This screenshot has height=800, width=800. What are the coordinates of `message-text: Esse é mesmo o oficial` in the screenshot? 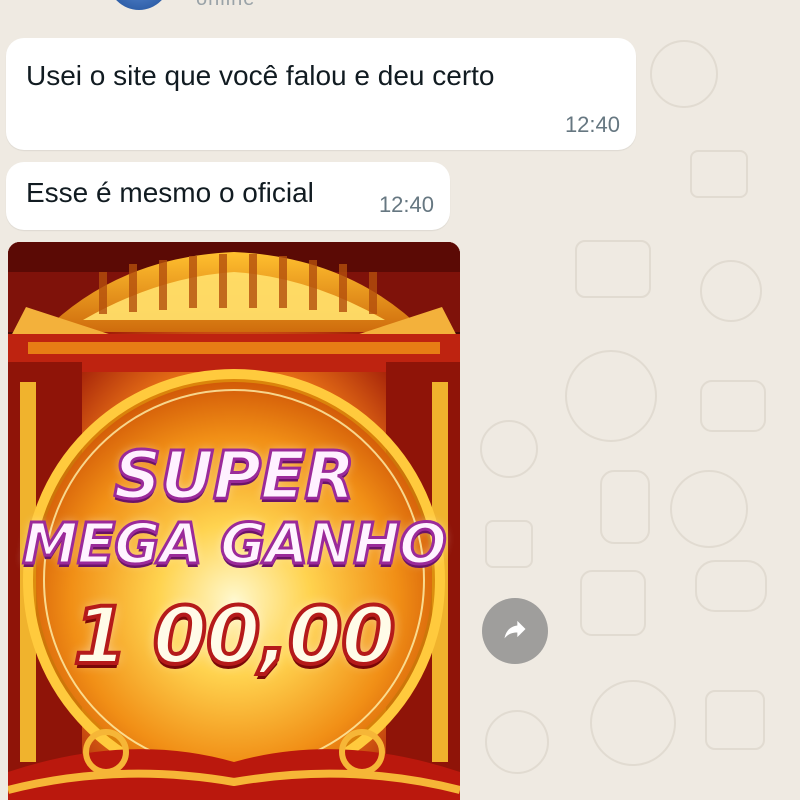 It's located at (170, 192).